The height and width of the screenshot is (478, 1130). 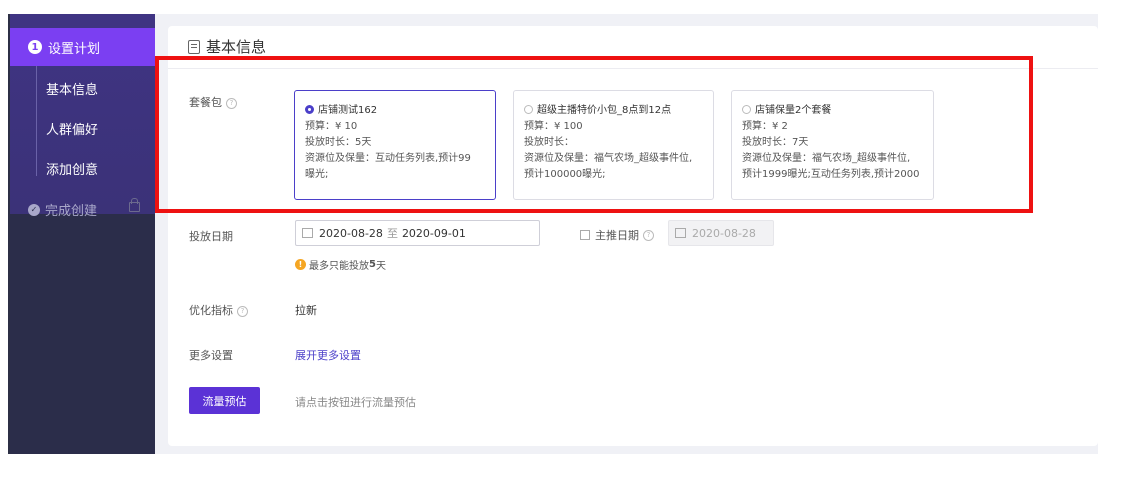 I want to click on estimate-hint: 请点击按钮进行流量预估, so click(x=355, y=402).